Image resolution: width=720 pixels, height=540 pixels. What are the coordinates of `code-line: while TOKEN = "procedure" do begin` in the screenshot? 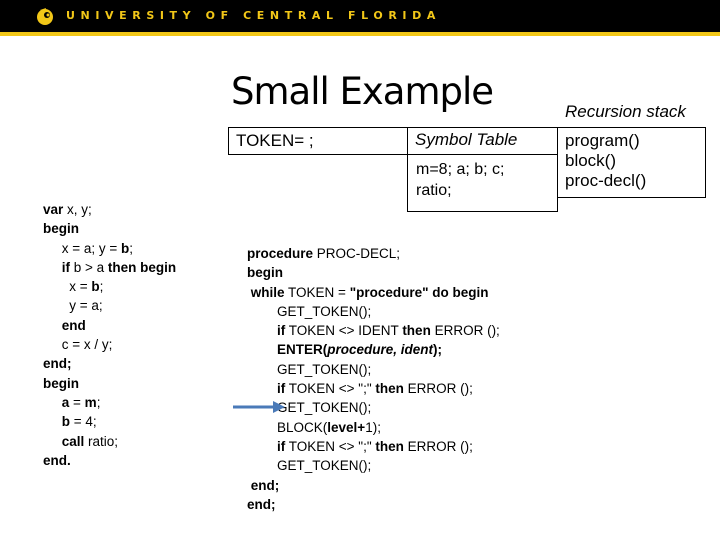 It's located at (373, 292).